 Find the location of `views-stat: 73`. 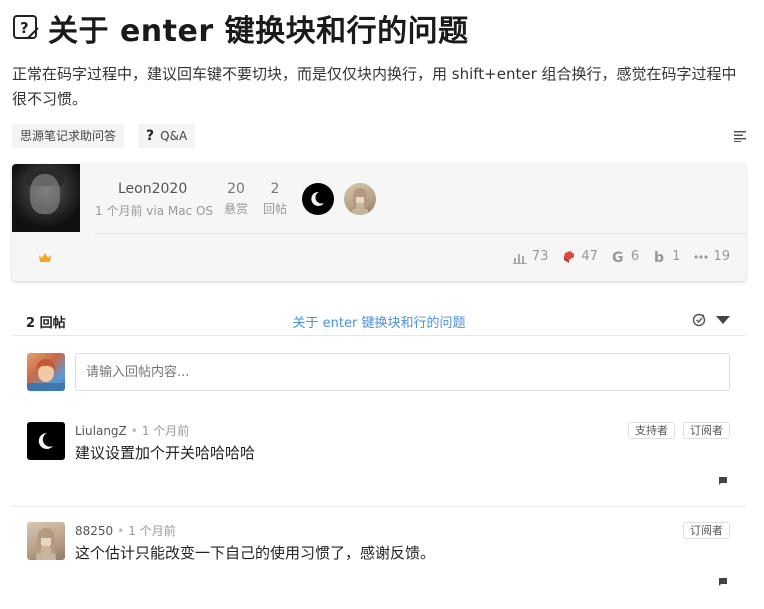

views-stat: 73 is located at coordinates (530, 256).